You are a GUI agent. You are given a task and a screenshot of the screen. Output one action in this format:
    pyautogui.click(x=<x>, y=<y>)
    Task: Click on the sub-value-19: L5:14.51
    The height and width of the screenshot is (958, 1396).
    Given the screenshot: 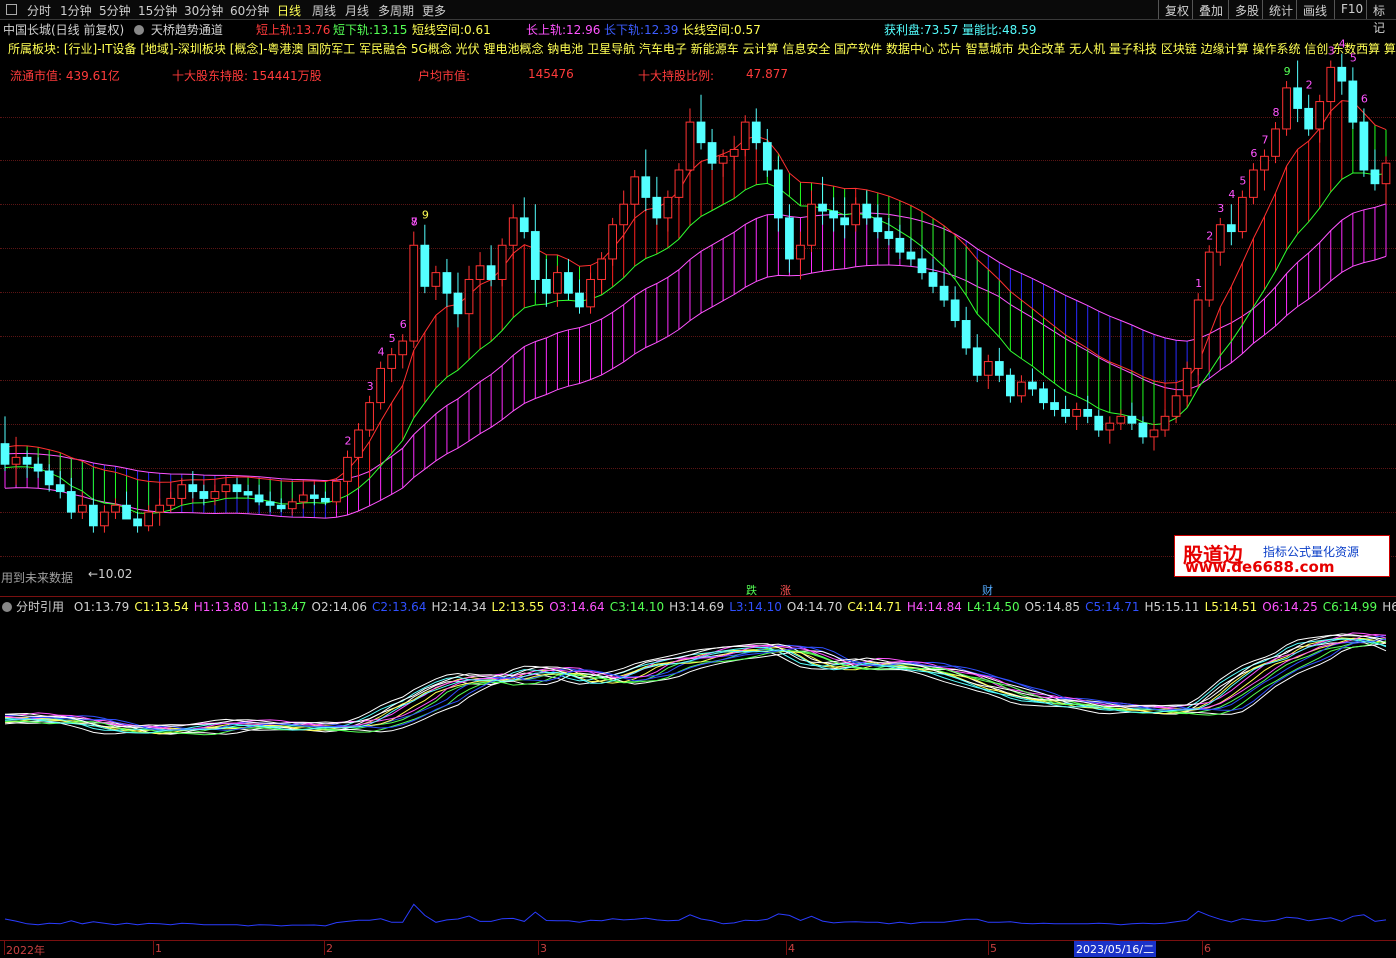 What is the action you would take?
    pyautogui.click(x=1231, y=607)
    